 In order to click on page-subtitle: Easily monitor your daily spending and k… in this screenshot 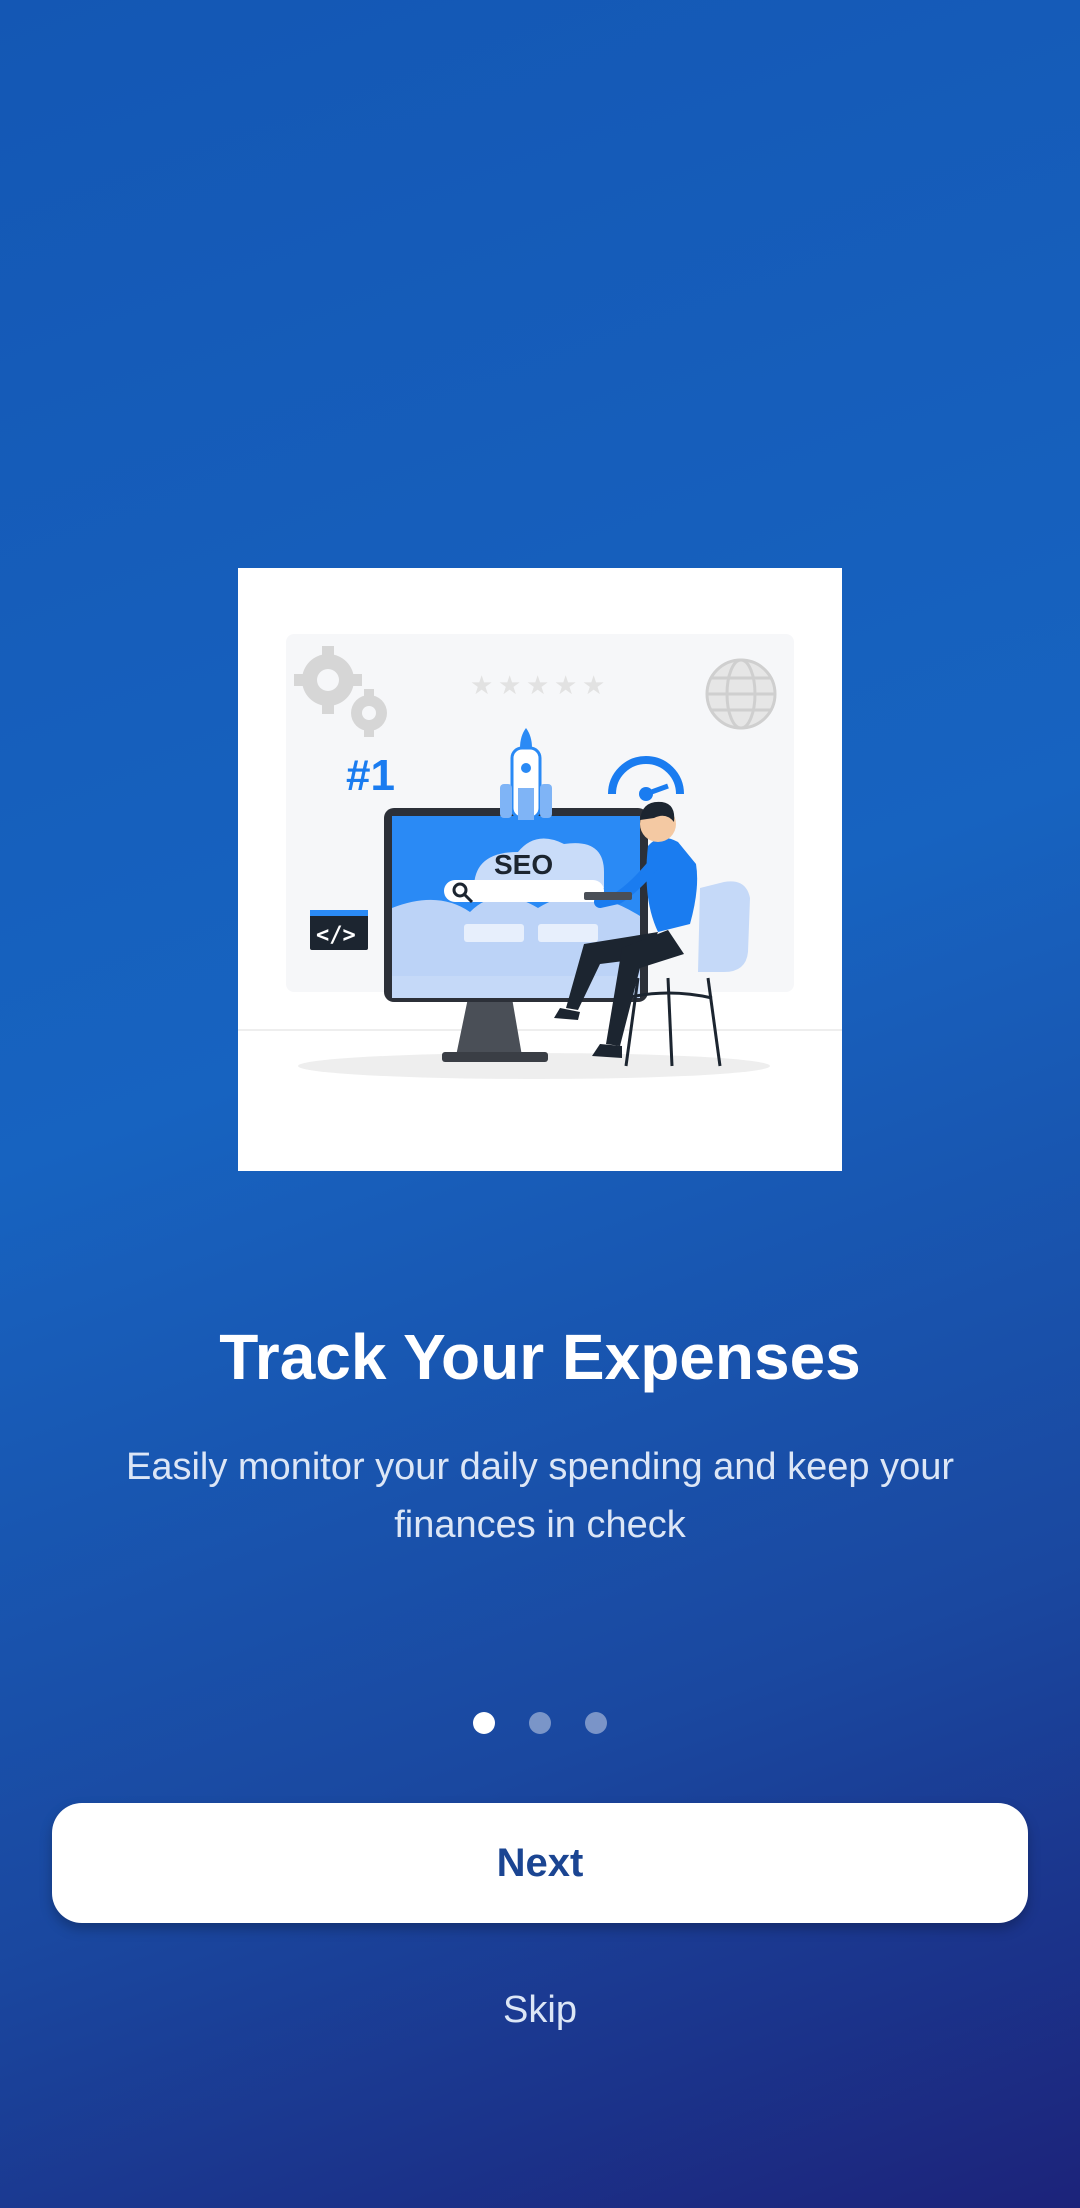, I will do `click(540, 1496)`.